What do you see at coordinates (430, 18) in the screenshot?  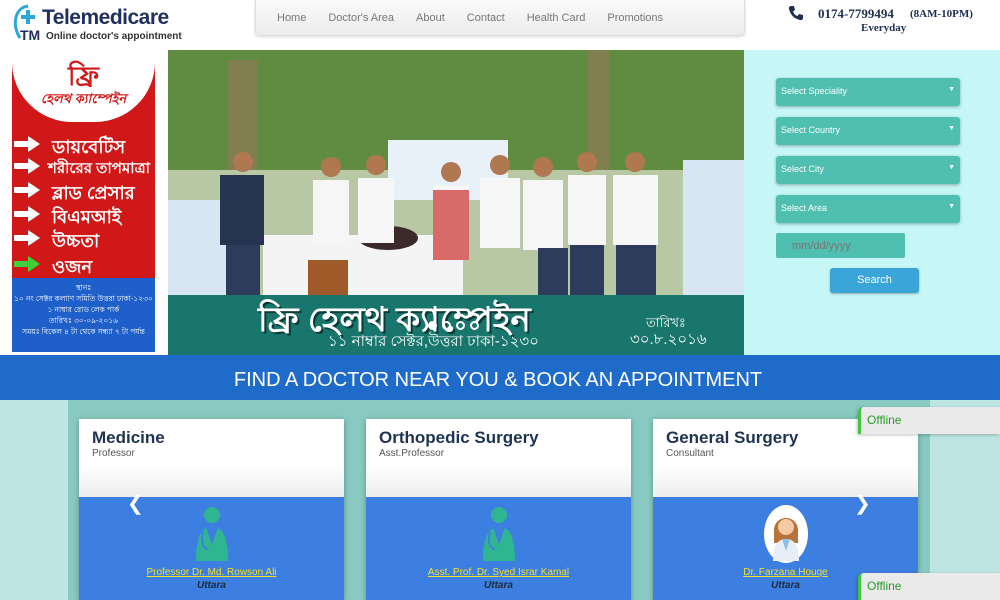 I see `nav-about: About` at bounding box center [430, 18].